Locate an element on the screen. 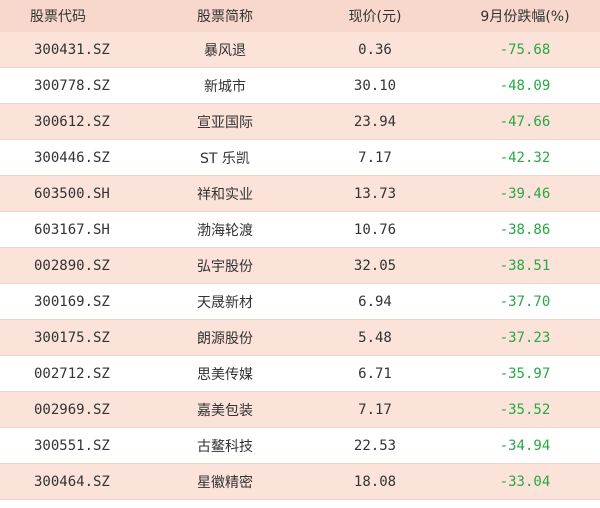  cell-change: -37.70 is located at coordinates (525, 301).